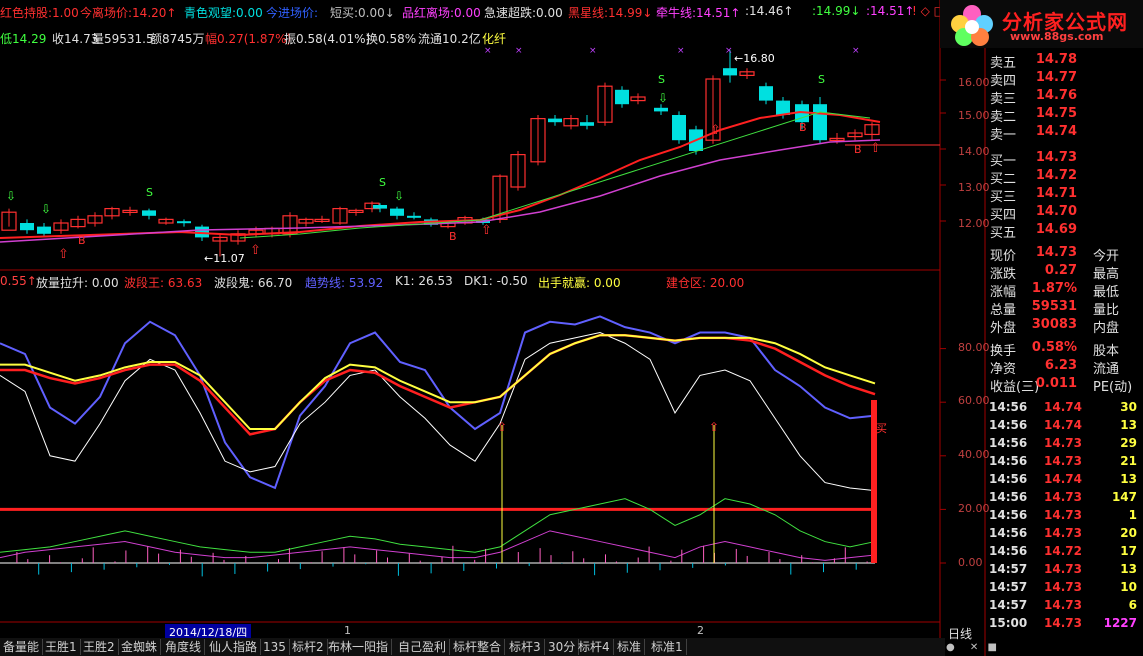  Describe the element at coordinates (1003, 117) in the screenshot. I see `row-label: 卖二` at that location.